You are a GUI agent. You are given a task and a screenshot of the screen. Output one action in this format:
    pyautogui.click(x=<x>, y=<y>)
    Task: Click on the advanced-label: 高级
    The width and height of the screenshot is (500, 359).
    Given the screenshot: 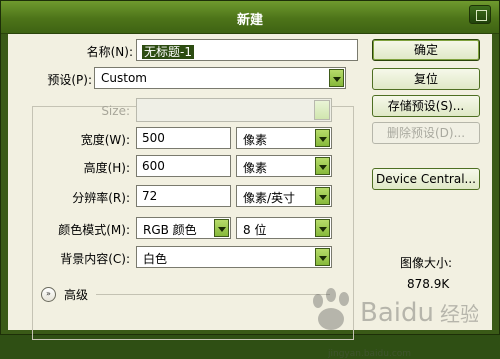 What is the action you would take?
    pyautogui.click(x=76, y=294)
    